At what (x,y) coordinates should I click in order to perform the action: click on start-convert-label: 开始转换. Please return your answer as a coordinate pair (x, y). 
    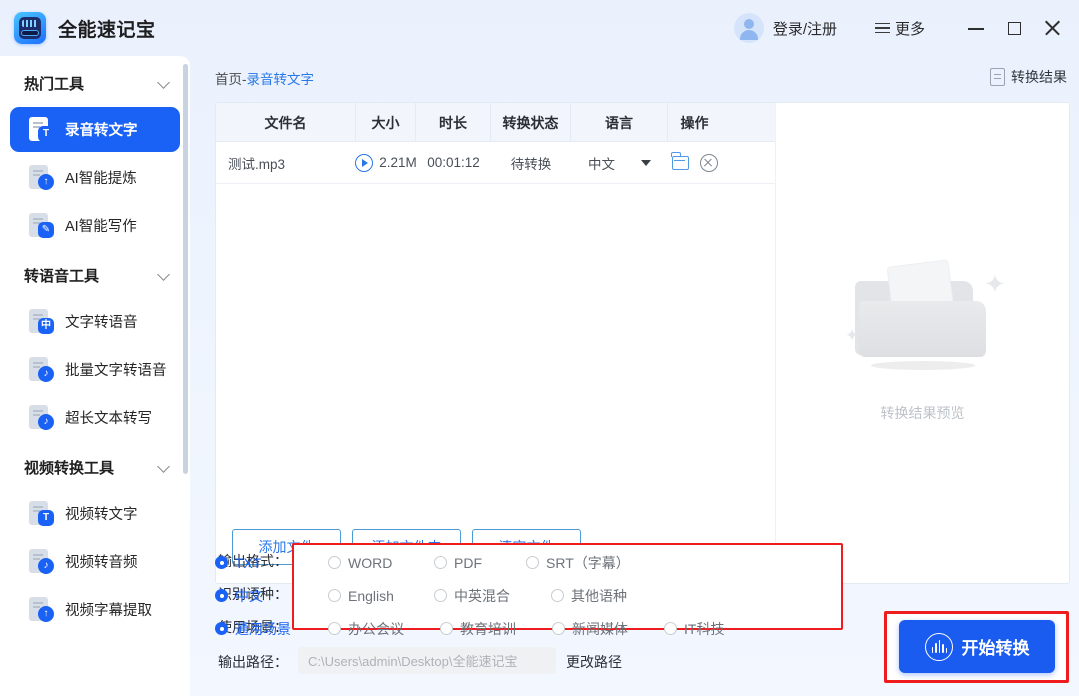
    Looking at the image, I should click on (995, 648).